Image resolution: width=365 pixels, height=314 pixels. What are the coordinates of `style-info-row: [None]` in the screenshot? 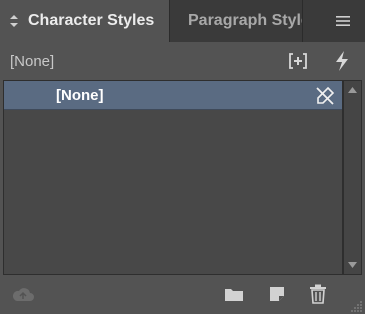 It's located at (182, 60).